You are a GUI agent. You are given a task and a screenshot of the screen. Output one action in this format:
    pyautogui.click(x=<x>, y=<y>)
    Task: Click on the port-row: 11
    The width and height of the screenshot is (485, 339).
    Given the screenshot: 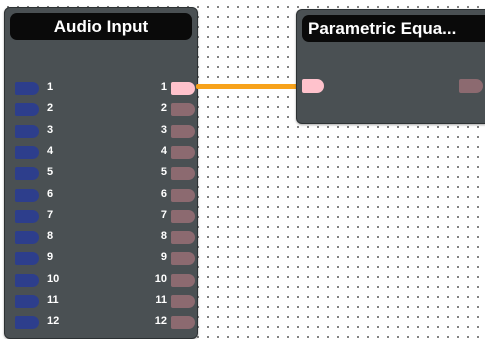 What is the action you would take?
    pyautogui.click(x=101, y=88)
    